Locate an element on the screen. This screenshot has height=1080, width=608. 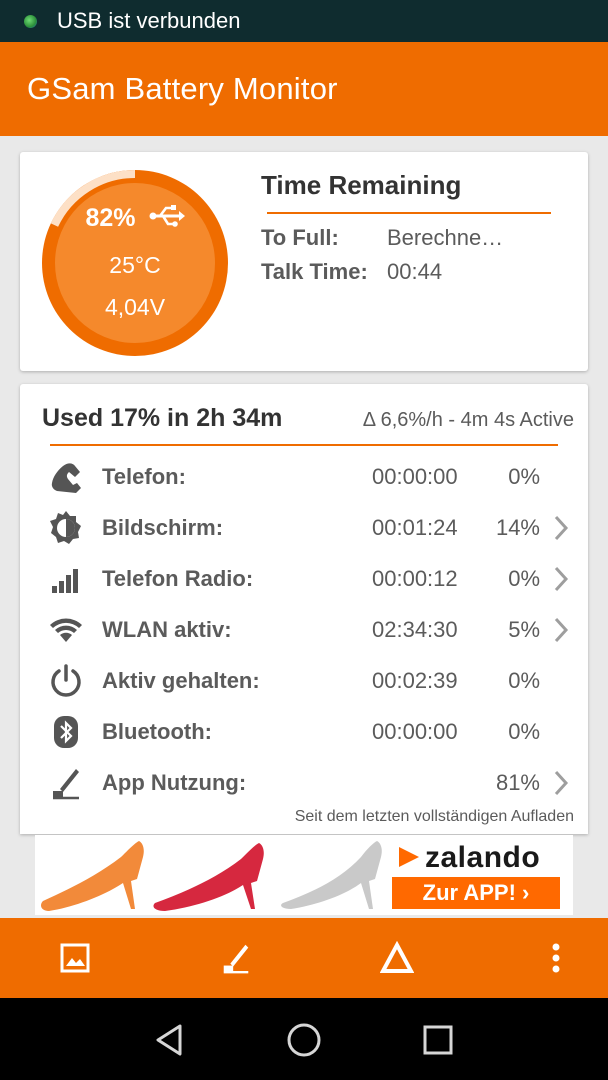
app-bar: GSam Battery Monitor is located at coordinates (304, 89).